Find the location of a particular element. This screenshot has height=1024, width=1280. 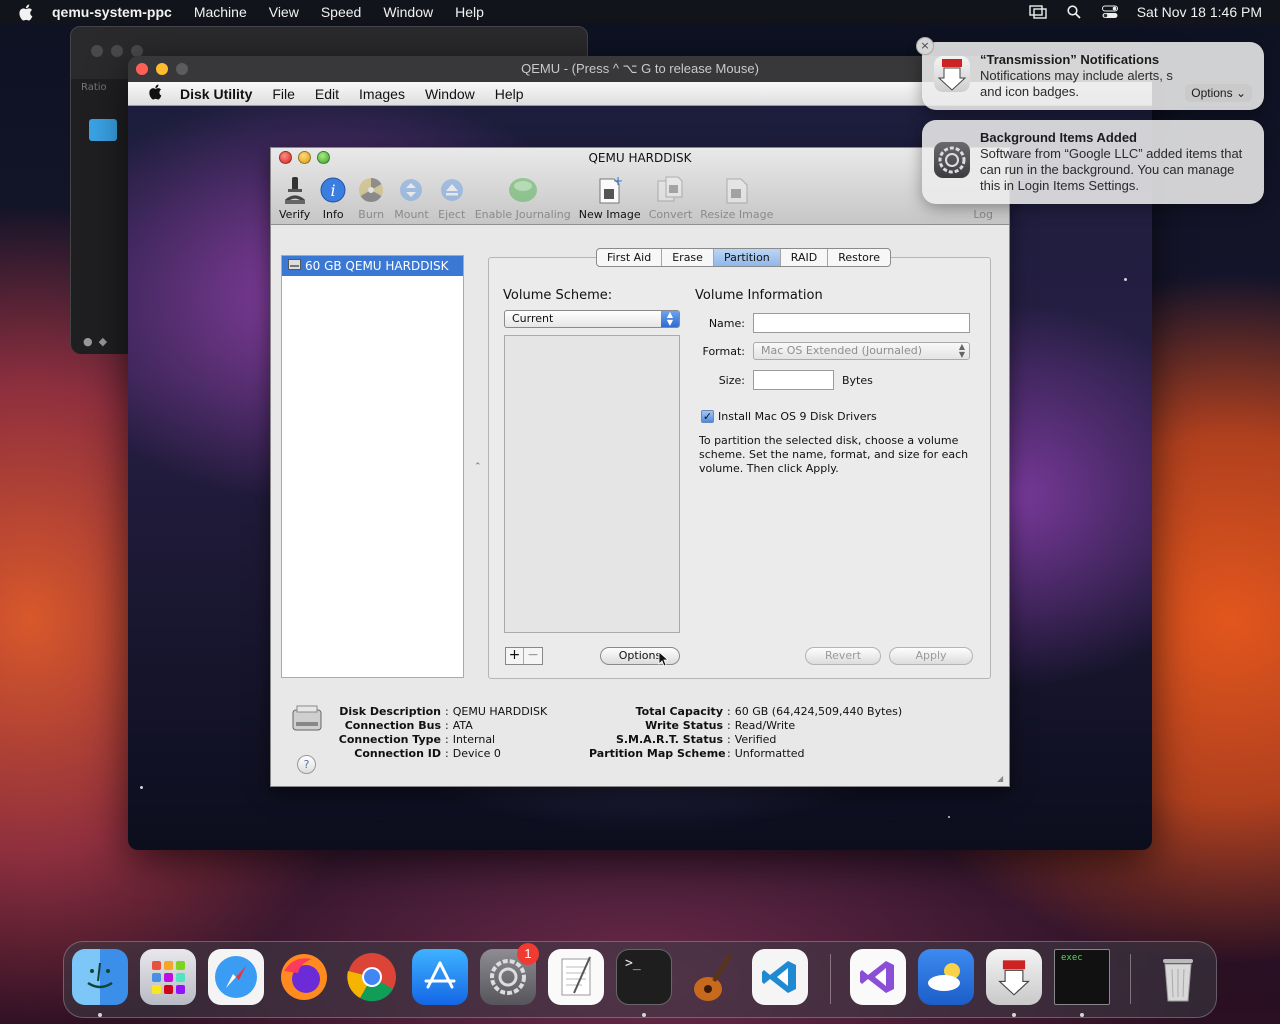

burn-button: Burn is located at coordinates (371, 197).